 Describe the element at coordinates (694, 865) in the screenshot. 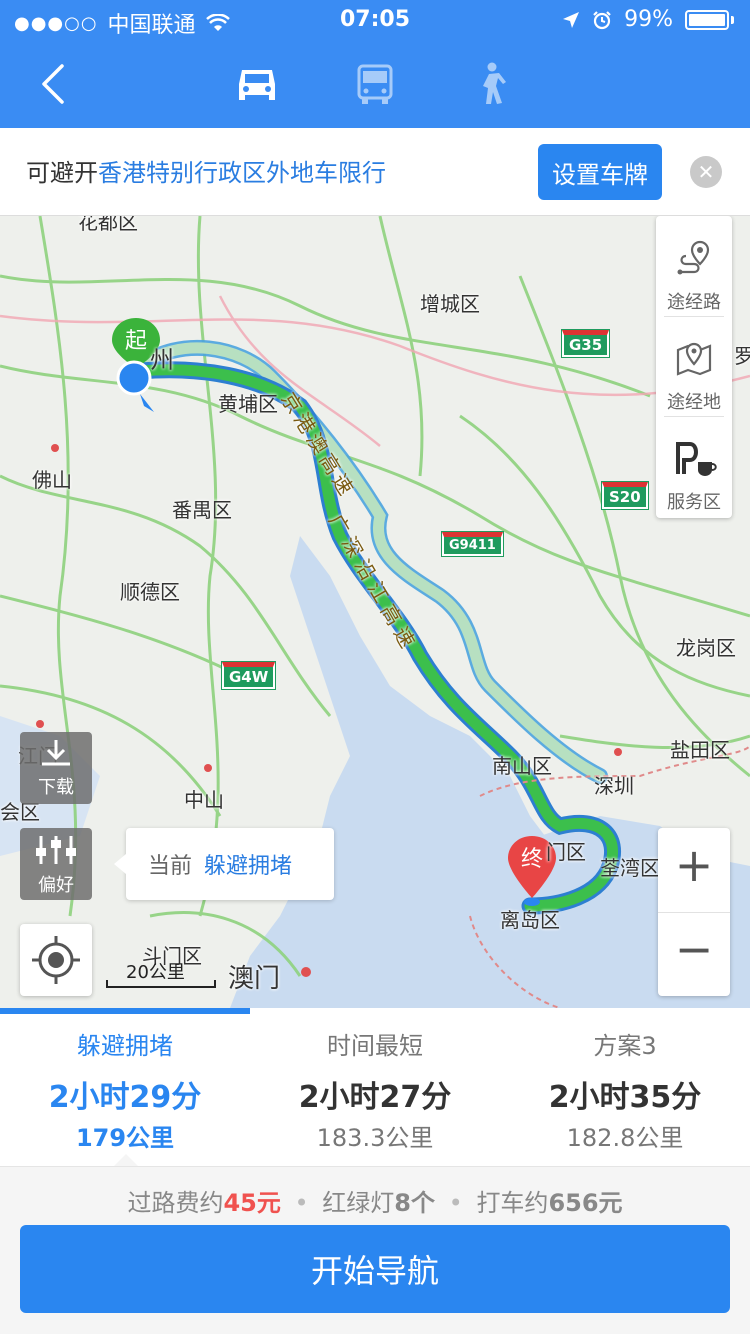

I see `zoom-in-button: +` at that location.